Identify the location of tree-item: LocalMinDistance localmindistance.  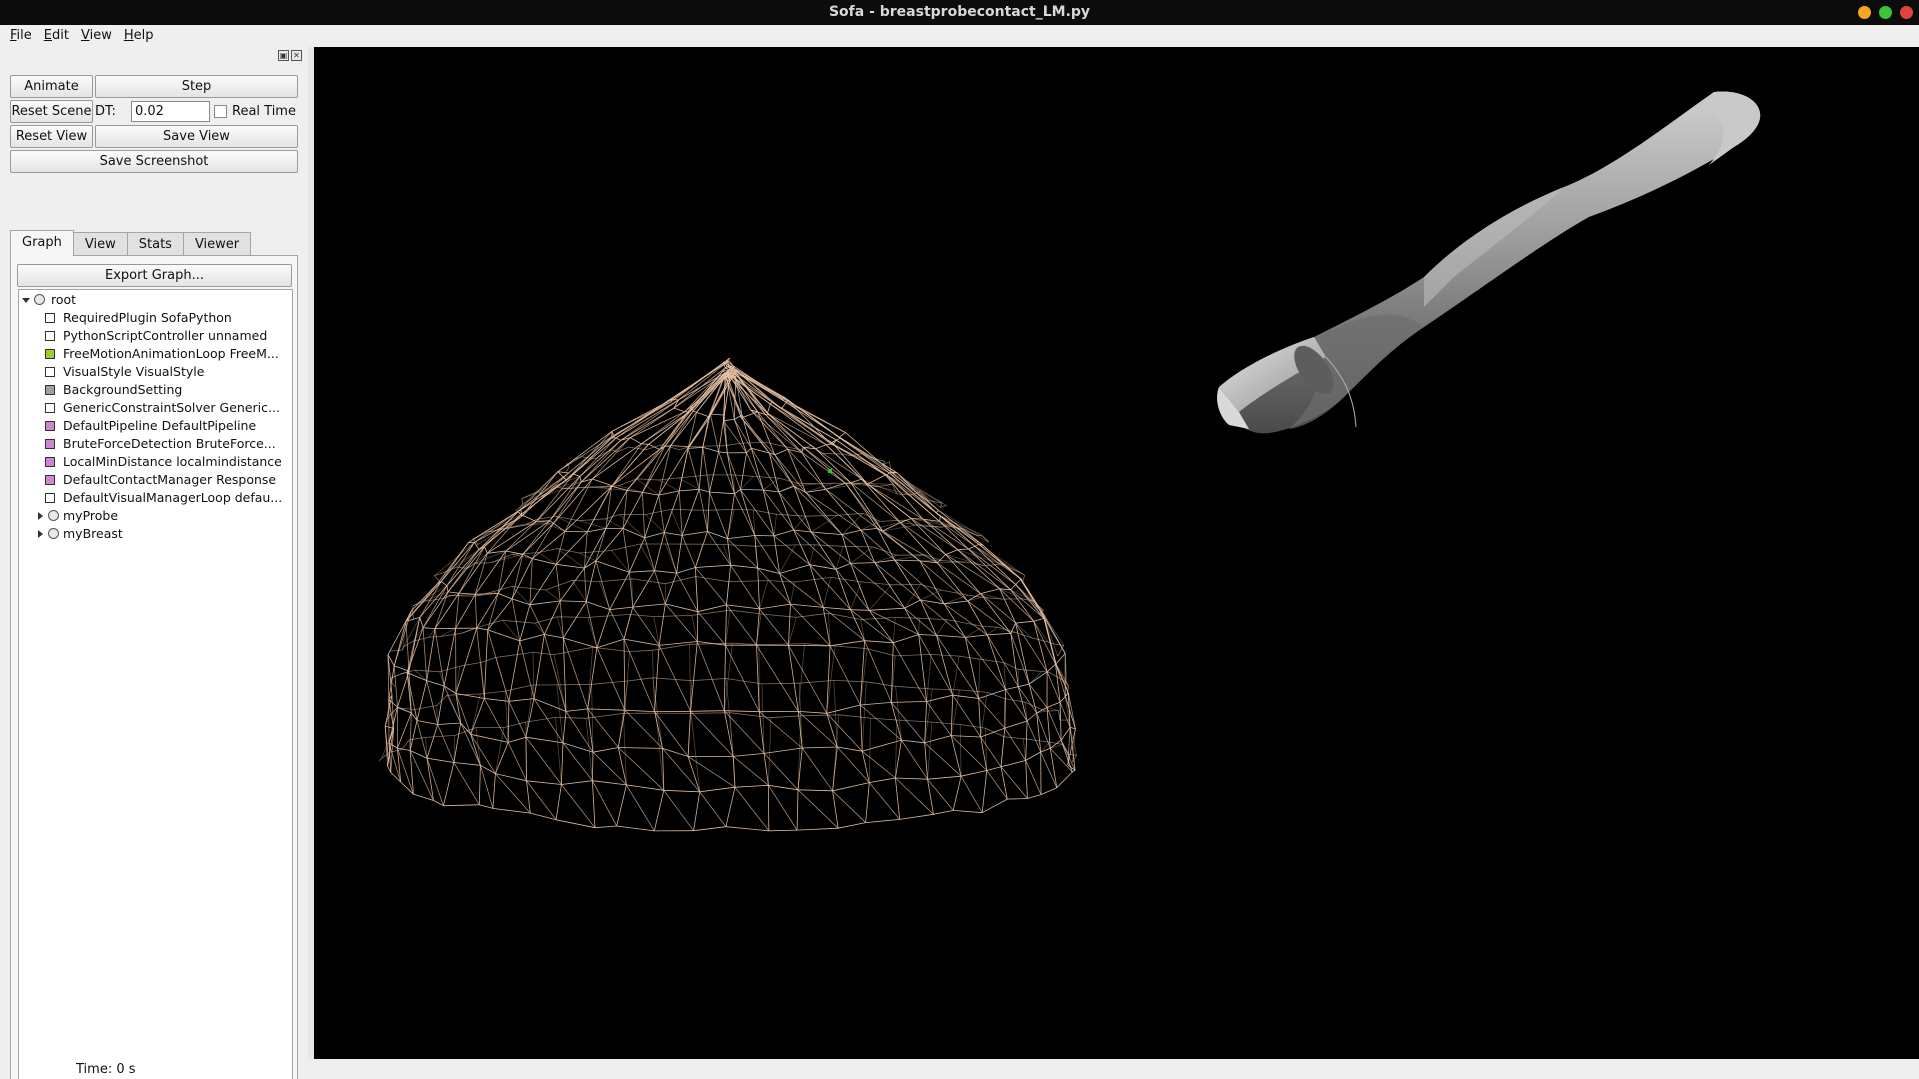
(155, 462).